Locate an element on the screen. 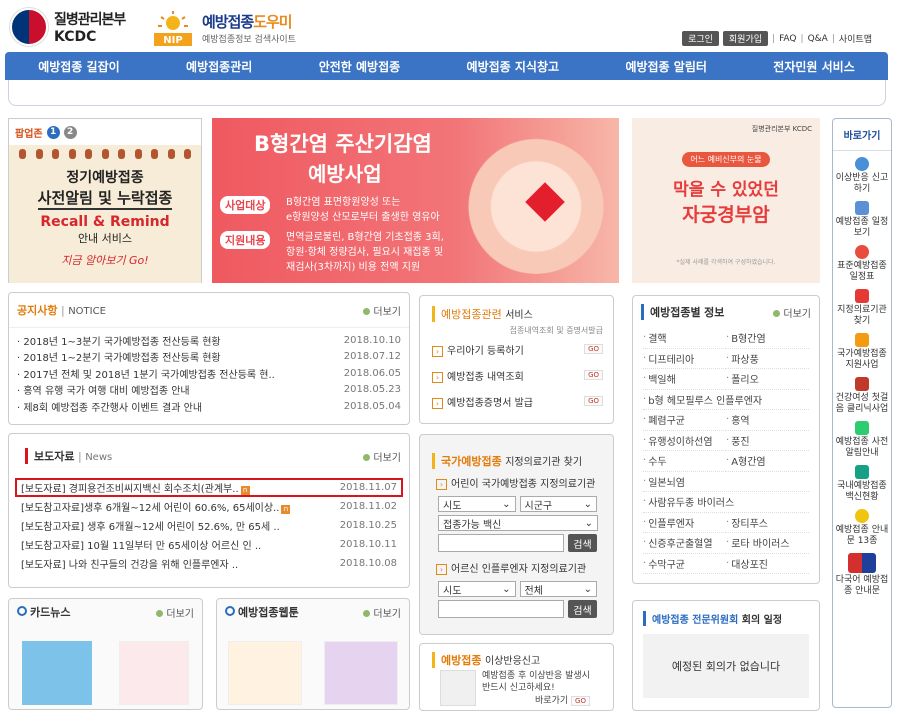 This screenshot has height=716, width=900. news-row-title: [보도자료] 경피용건조비씨지백신 회수조치(관계부.. is located at coordinates (130, 489).